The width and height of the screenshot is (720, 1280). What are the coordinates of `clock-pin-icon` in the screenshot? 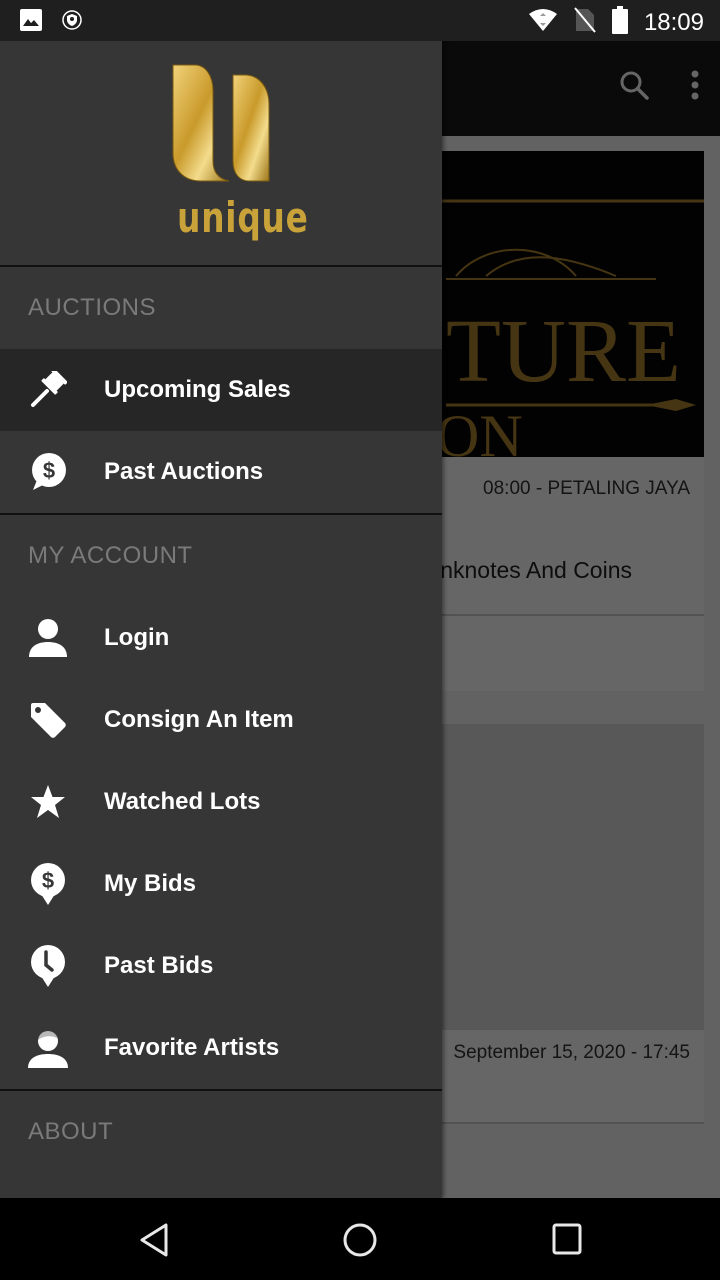 It's located at (52, 966).